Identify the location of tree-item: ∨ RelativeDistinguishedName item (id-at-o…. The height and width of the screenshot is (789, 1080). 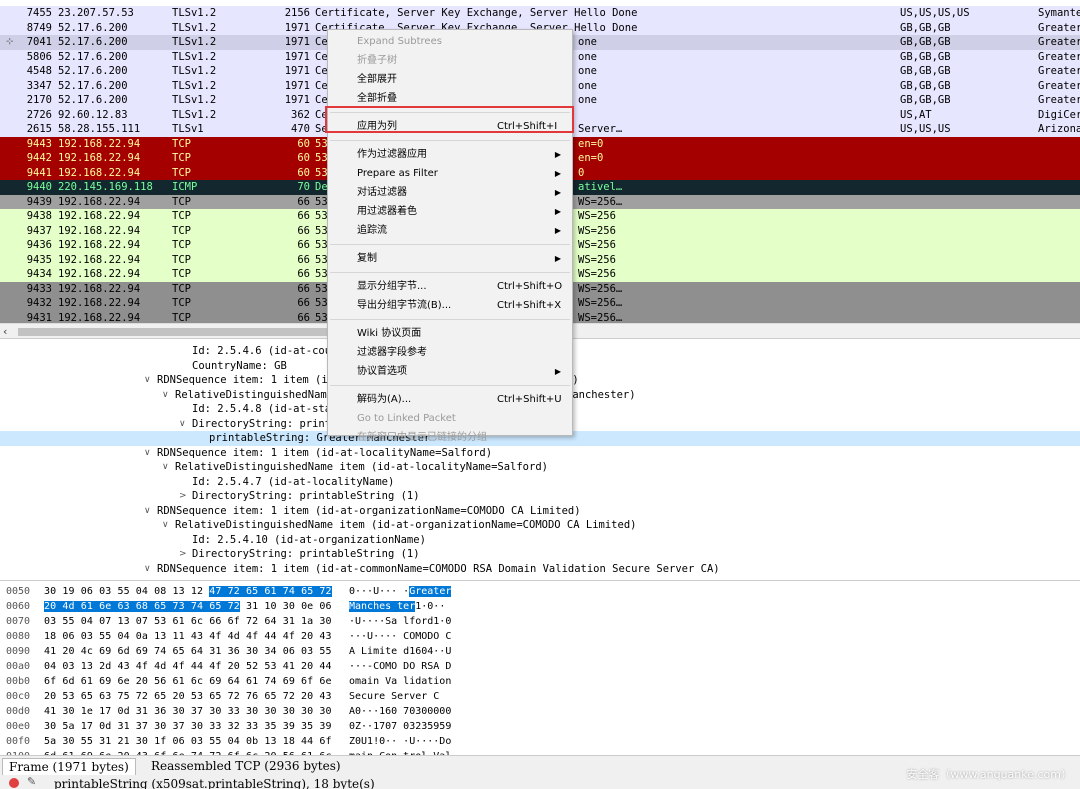
(540, 525).